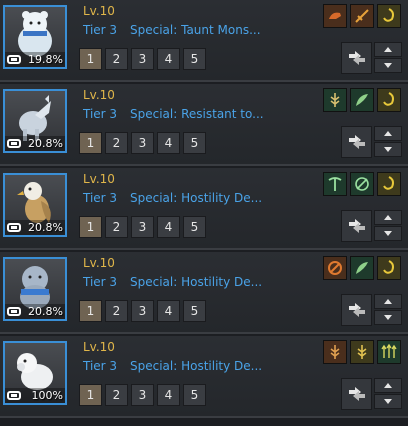 This screenshot has width=408, height=426. I want to click on feed-status: 100%, so click(35, 395).